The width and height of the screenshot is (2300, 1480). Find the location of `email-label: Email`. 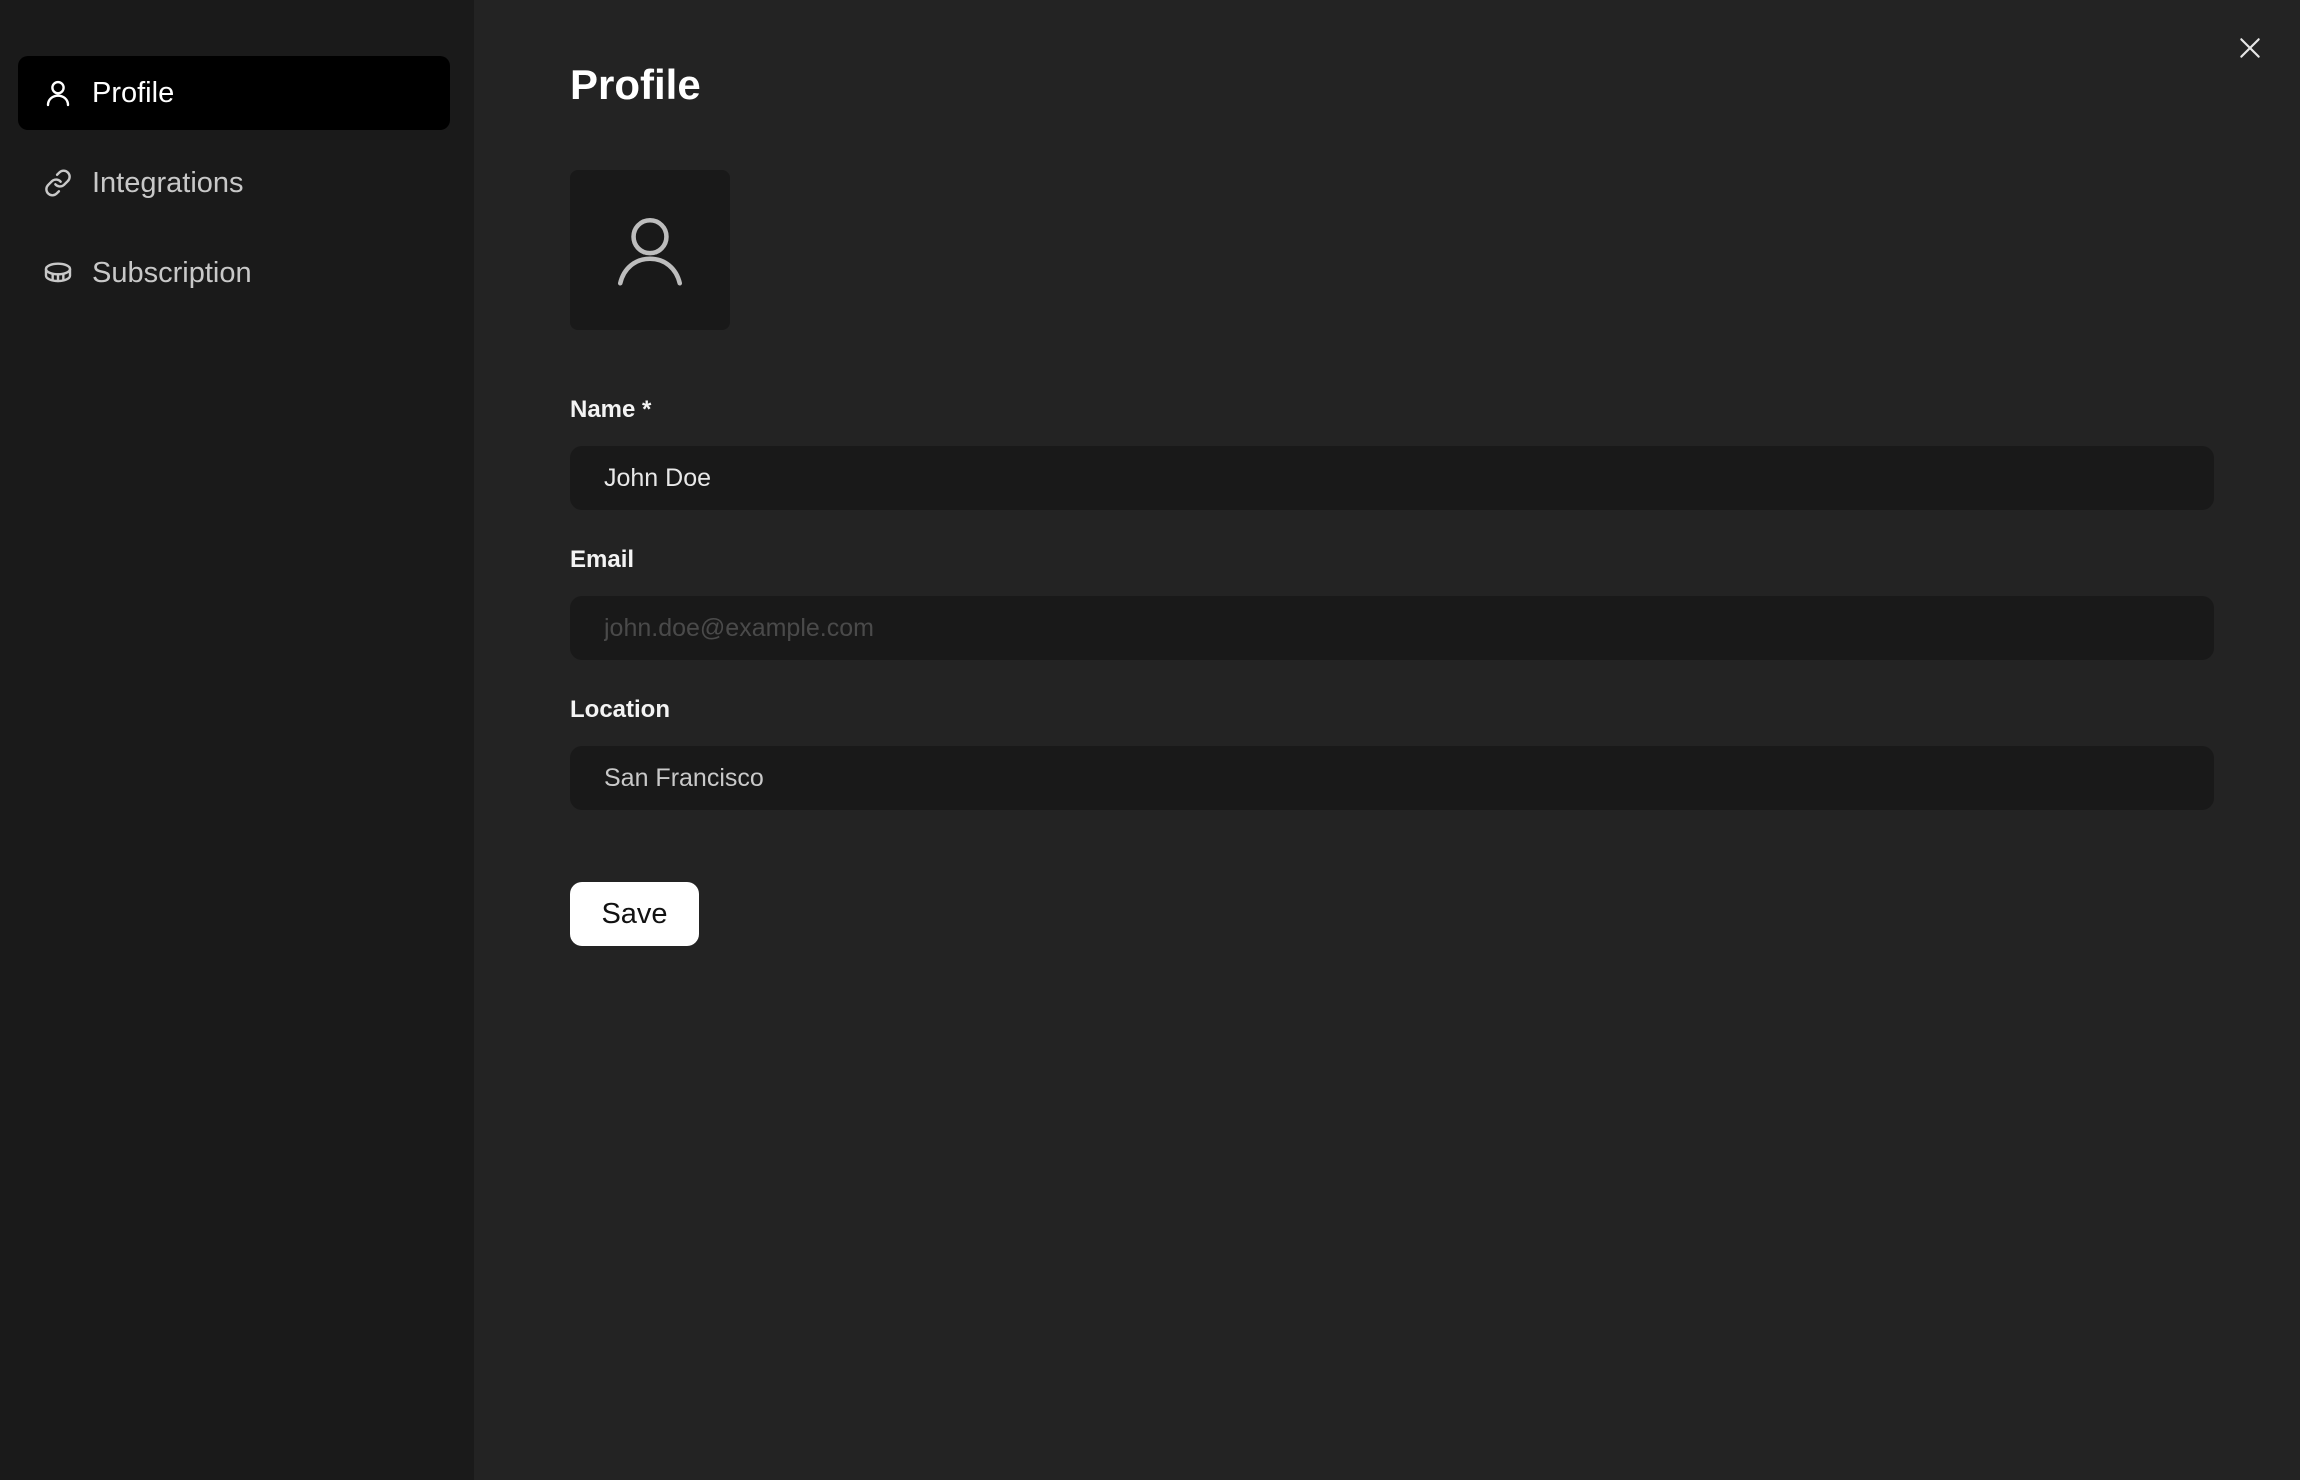

email-label: Email is located at coordinates (602, 559).